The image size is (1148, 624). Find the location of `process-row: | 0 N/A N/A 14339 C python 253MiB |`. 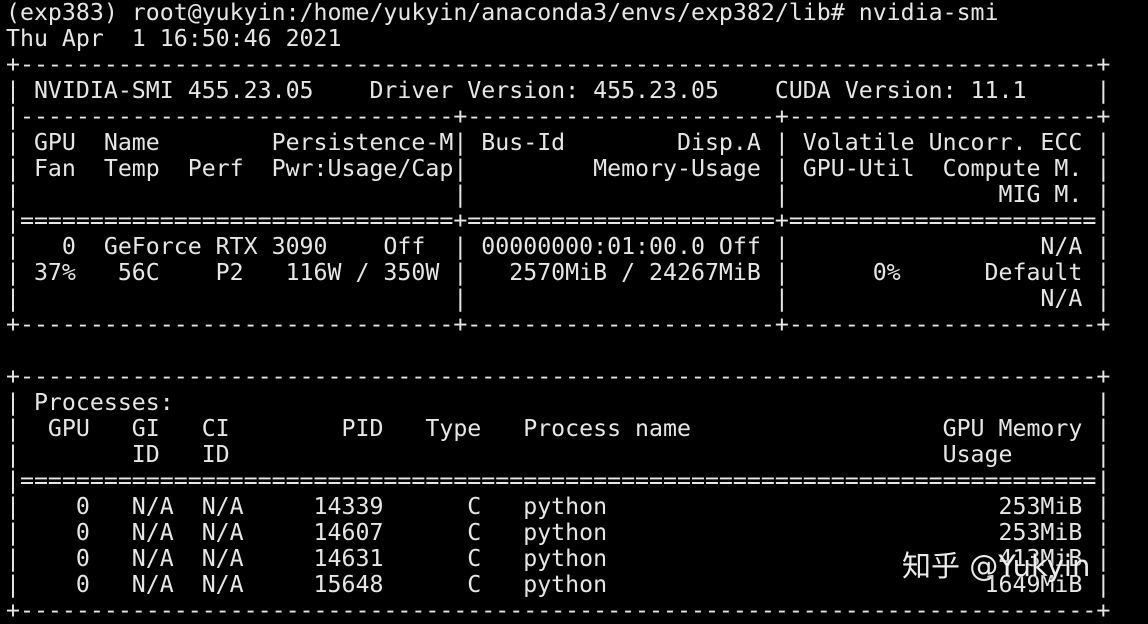

process-row: | 0 N/A N/A 14339 C python 253MiB | is located at coordinates (558, 506).